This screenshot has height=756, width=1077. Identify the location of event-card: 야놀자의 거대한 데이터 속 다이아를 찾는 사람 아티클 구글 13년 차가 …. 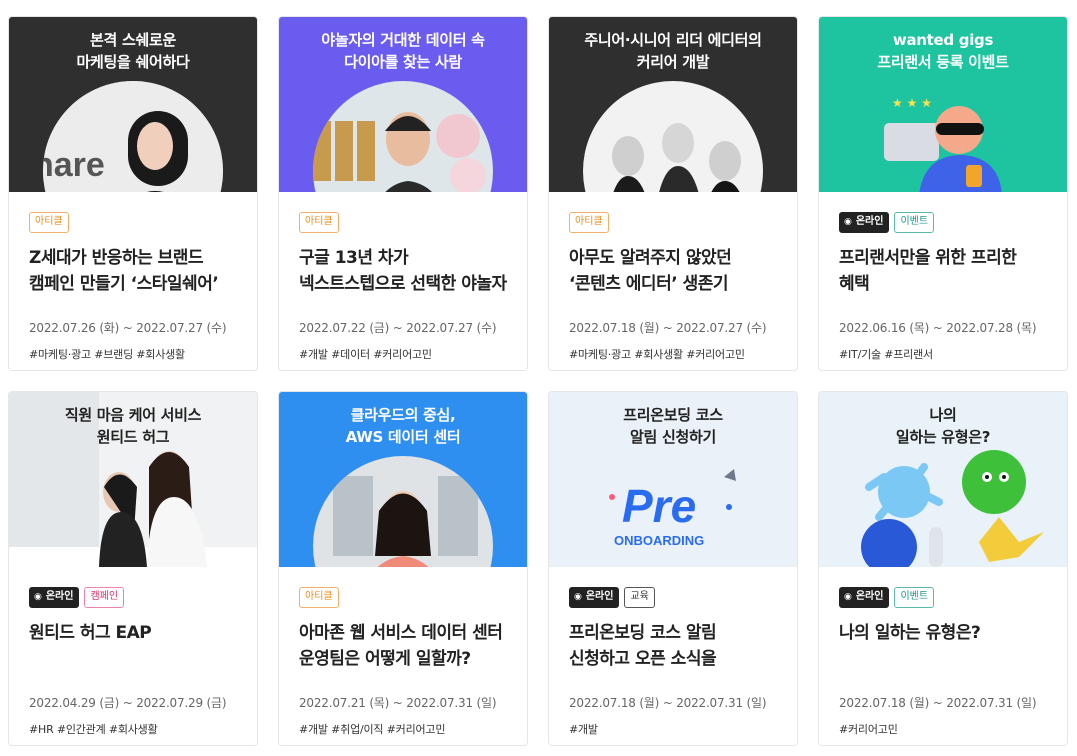
(403, 193).